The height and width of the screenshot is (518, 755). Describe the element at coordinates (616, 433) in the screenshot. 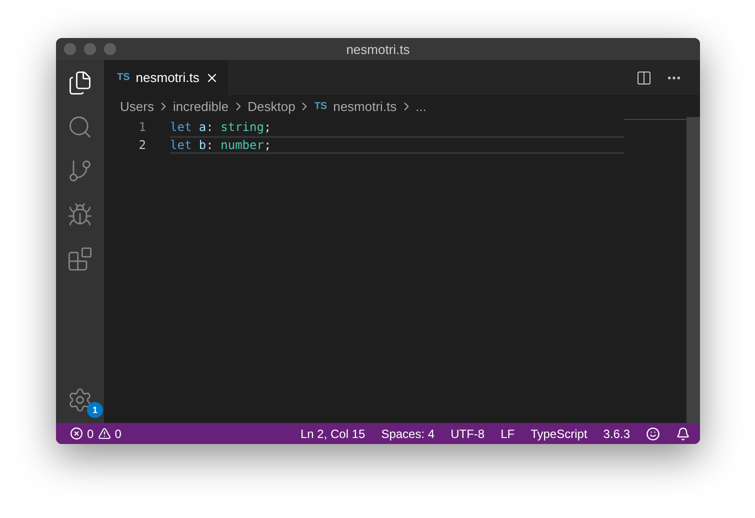

I see `status-item: 3.6.3` at that location.